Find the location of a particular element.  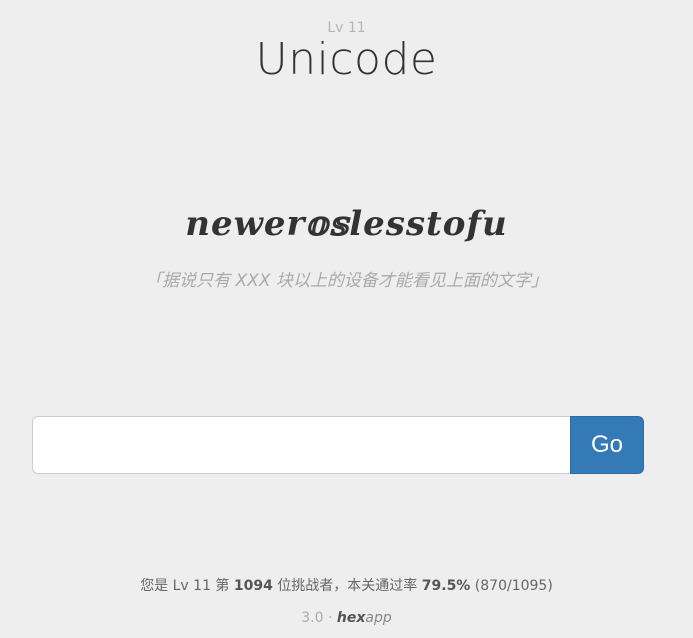

stats-middle: 位挑战者，本关通过率 is located at coordinates (347, 586).